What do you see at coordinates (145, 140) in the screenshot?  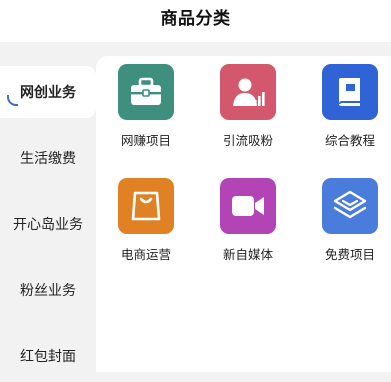 I see `grid-item-label: 网赚项目` at bounding box center [145, 140].